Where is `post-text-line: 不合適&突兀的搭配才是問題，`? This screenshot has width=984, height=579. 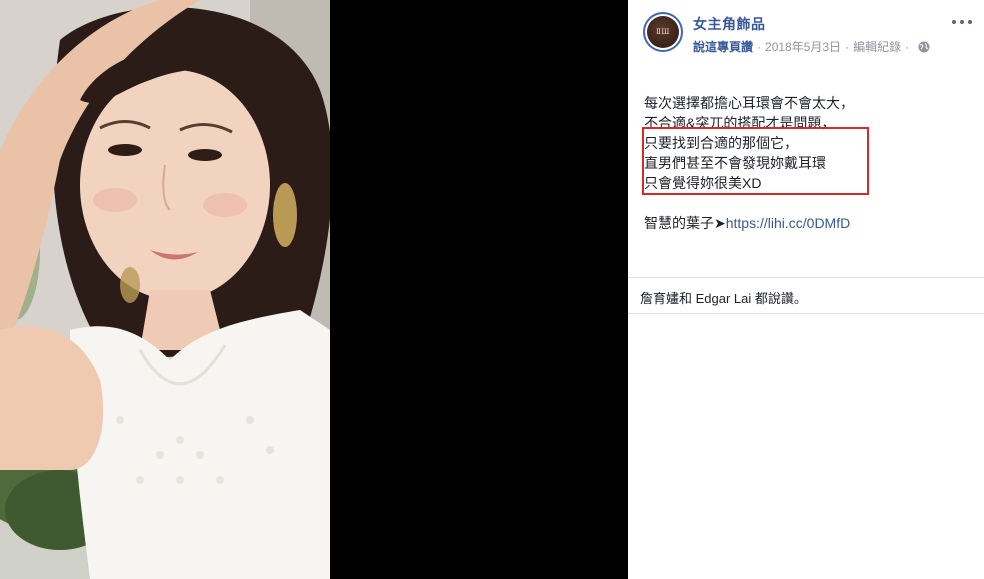
post-text-line: 不合適&突兀的搭配才是問題， is located at coordinates (740, 123).